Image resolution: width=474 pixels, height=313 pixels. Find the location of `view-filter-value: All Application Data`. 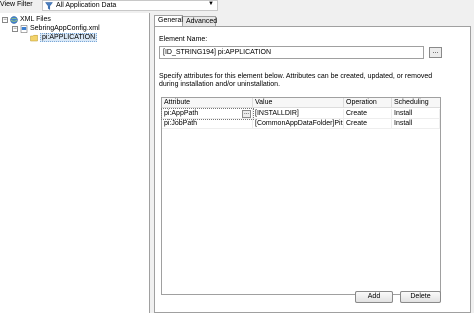

view-filter-value: All Application Data is located at coordinates (86, 5).